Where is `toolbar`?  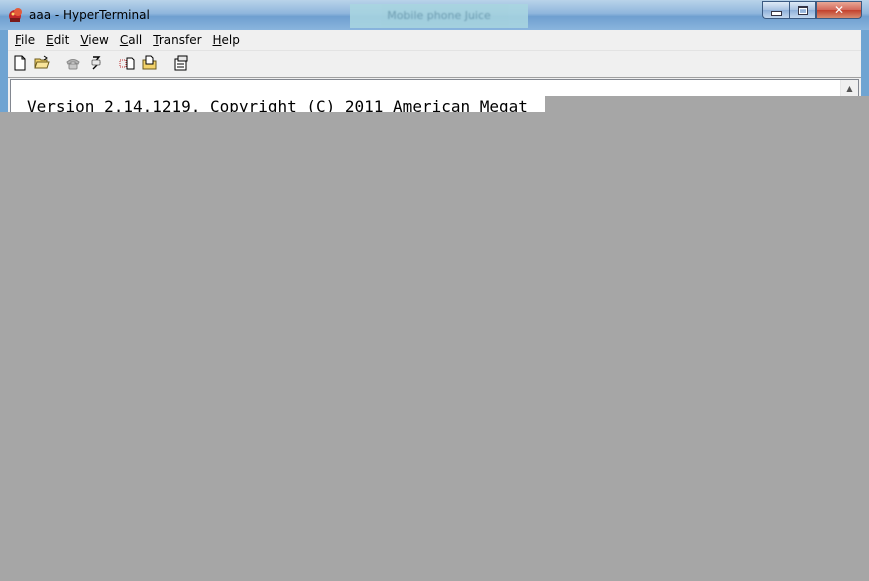 toolbar is located at coordinates (434, 64).